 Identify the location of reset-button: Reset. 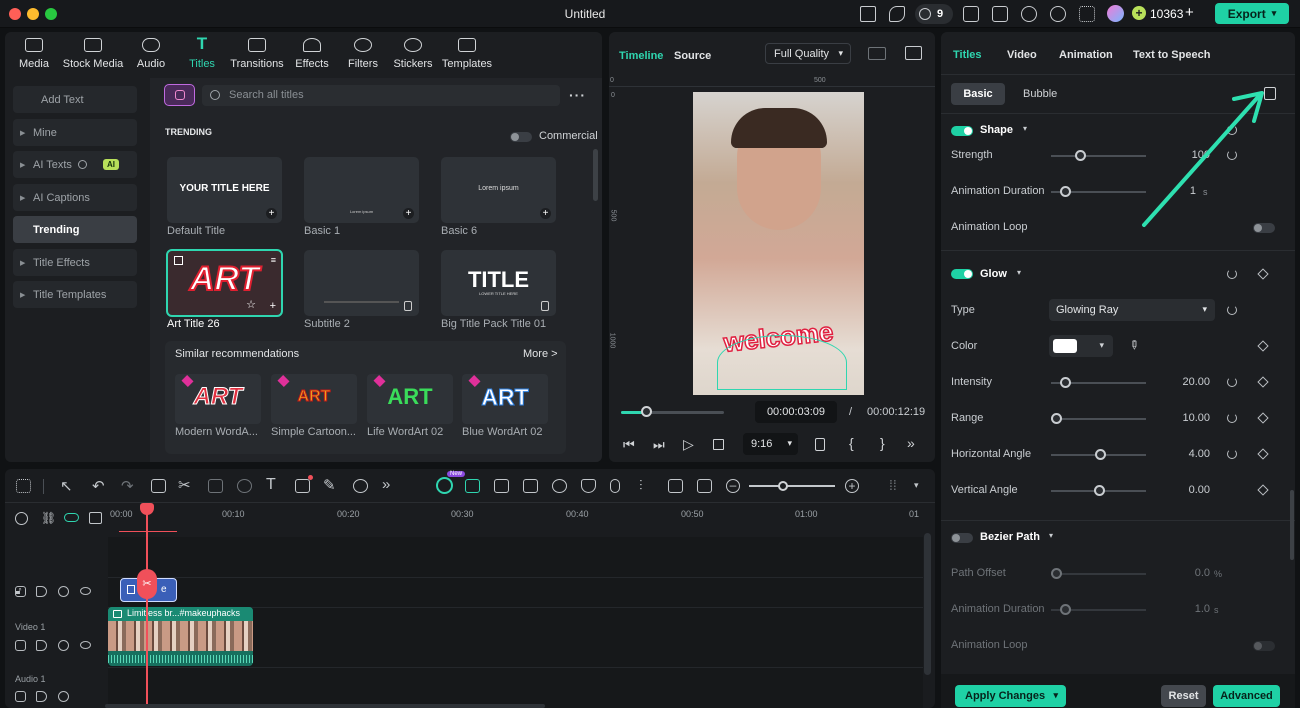
(1183, 696).